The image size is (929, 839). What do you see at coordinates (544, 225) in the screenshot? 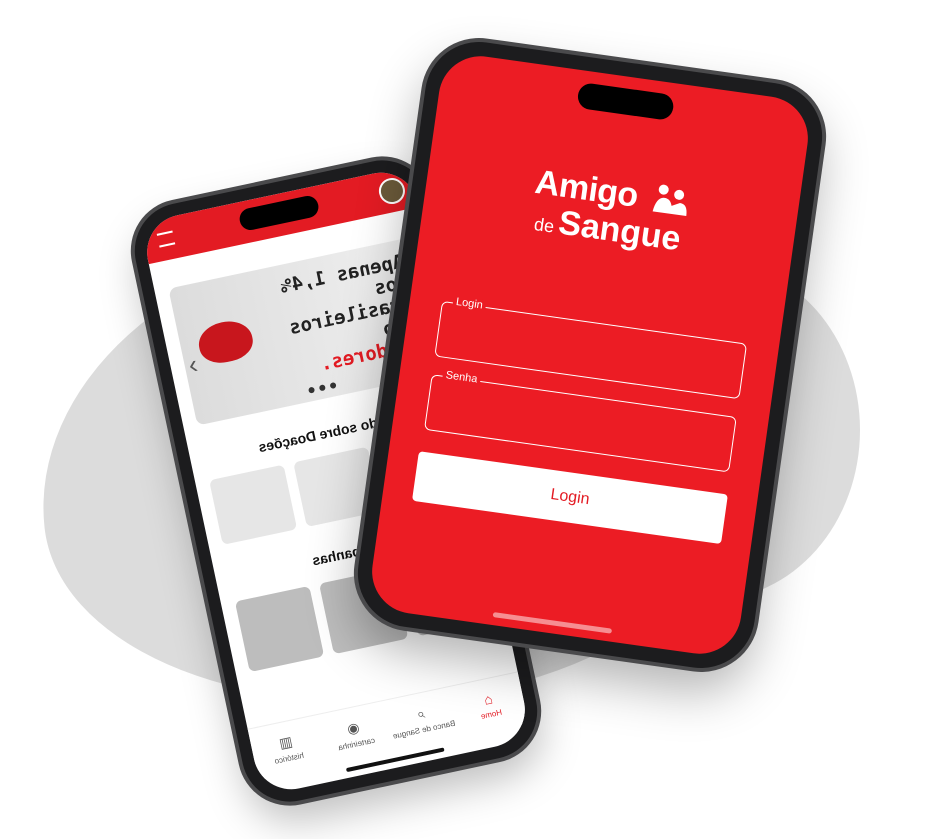
I see `logo-word-de: de` at bounding box center [544, 225].